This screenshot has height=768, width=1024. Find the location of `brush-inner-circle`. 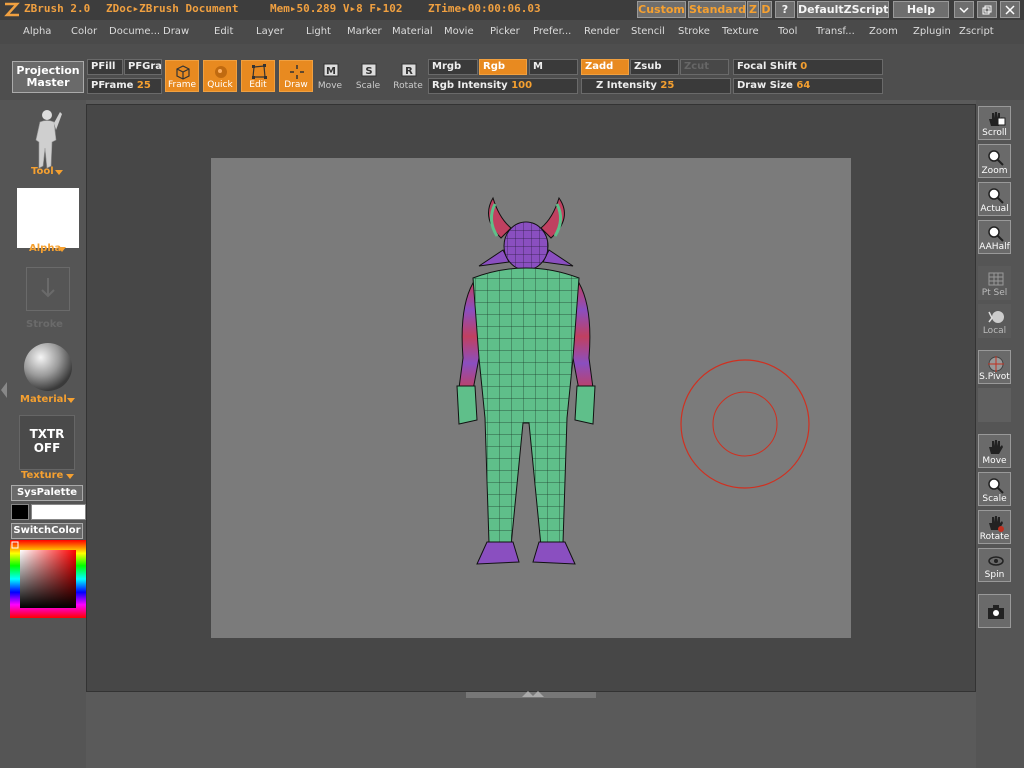

brush-inner-circle is located at coordinates (745, 424).